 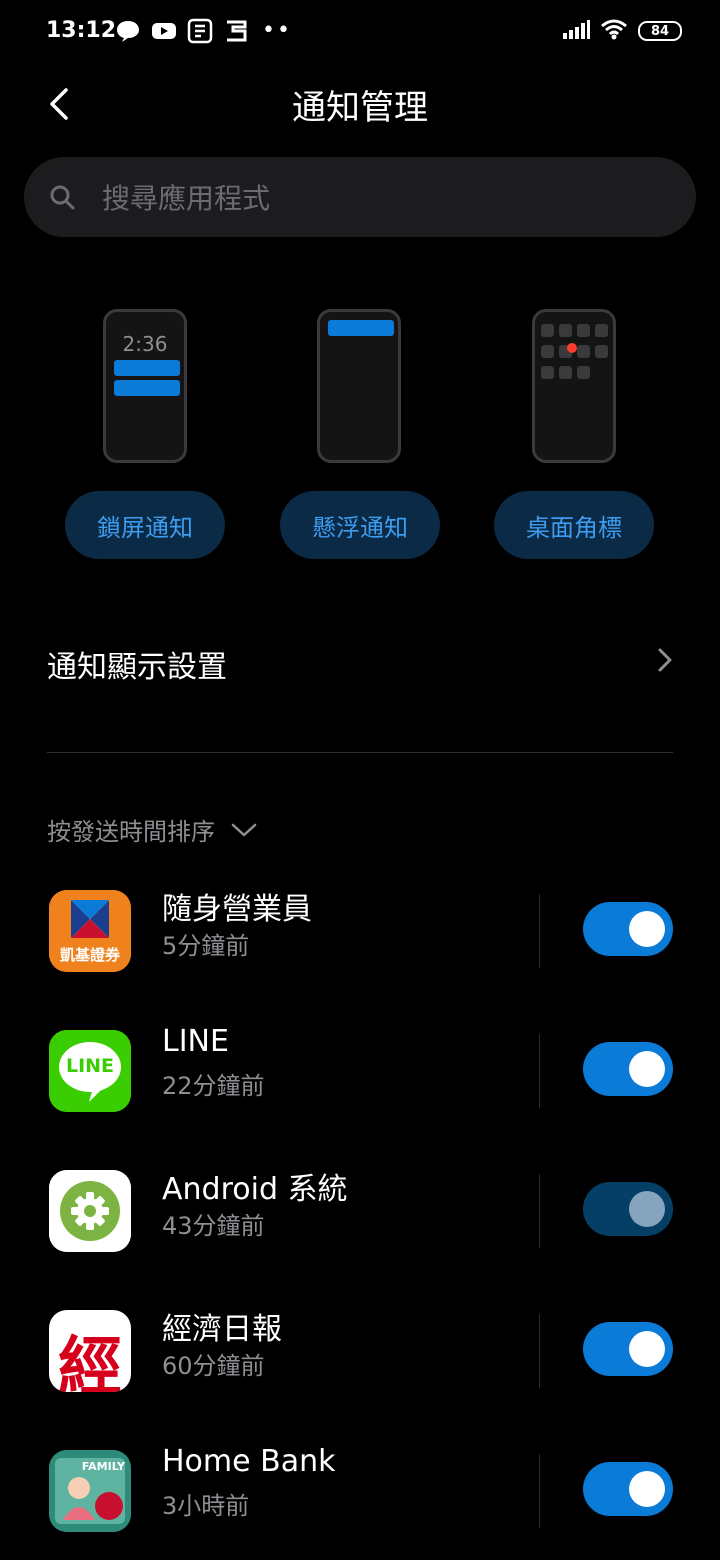 What do you see at coordinates (574, 525) in the screenshot?
I see `badge-notification-button: 桌面角標` at bounding box center [574, 525].